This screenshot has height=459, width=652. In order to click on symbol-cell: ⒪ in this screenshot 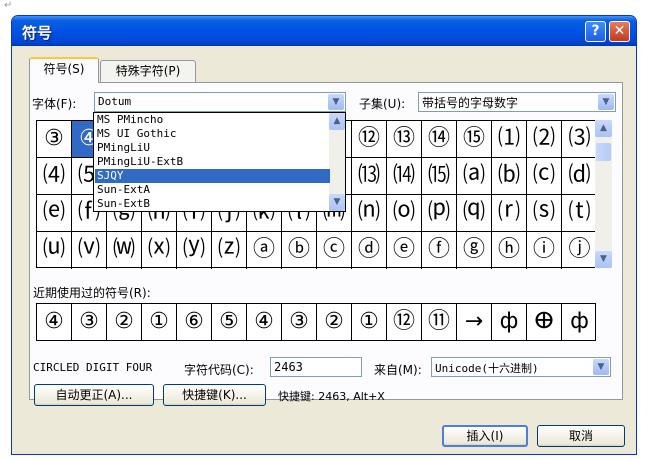, I will do `click(404, 213)`.